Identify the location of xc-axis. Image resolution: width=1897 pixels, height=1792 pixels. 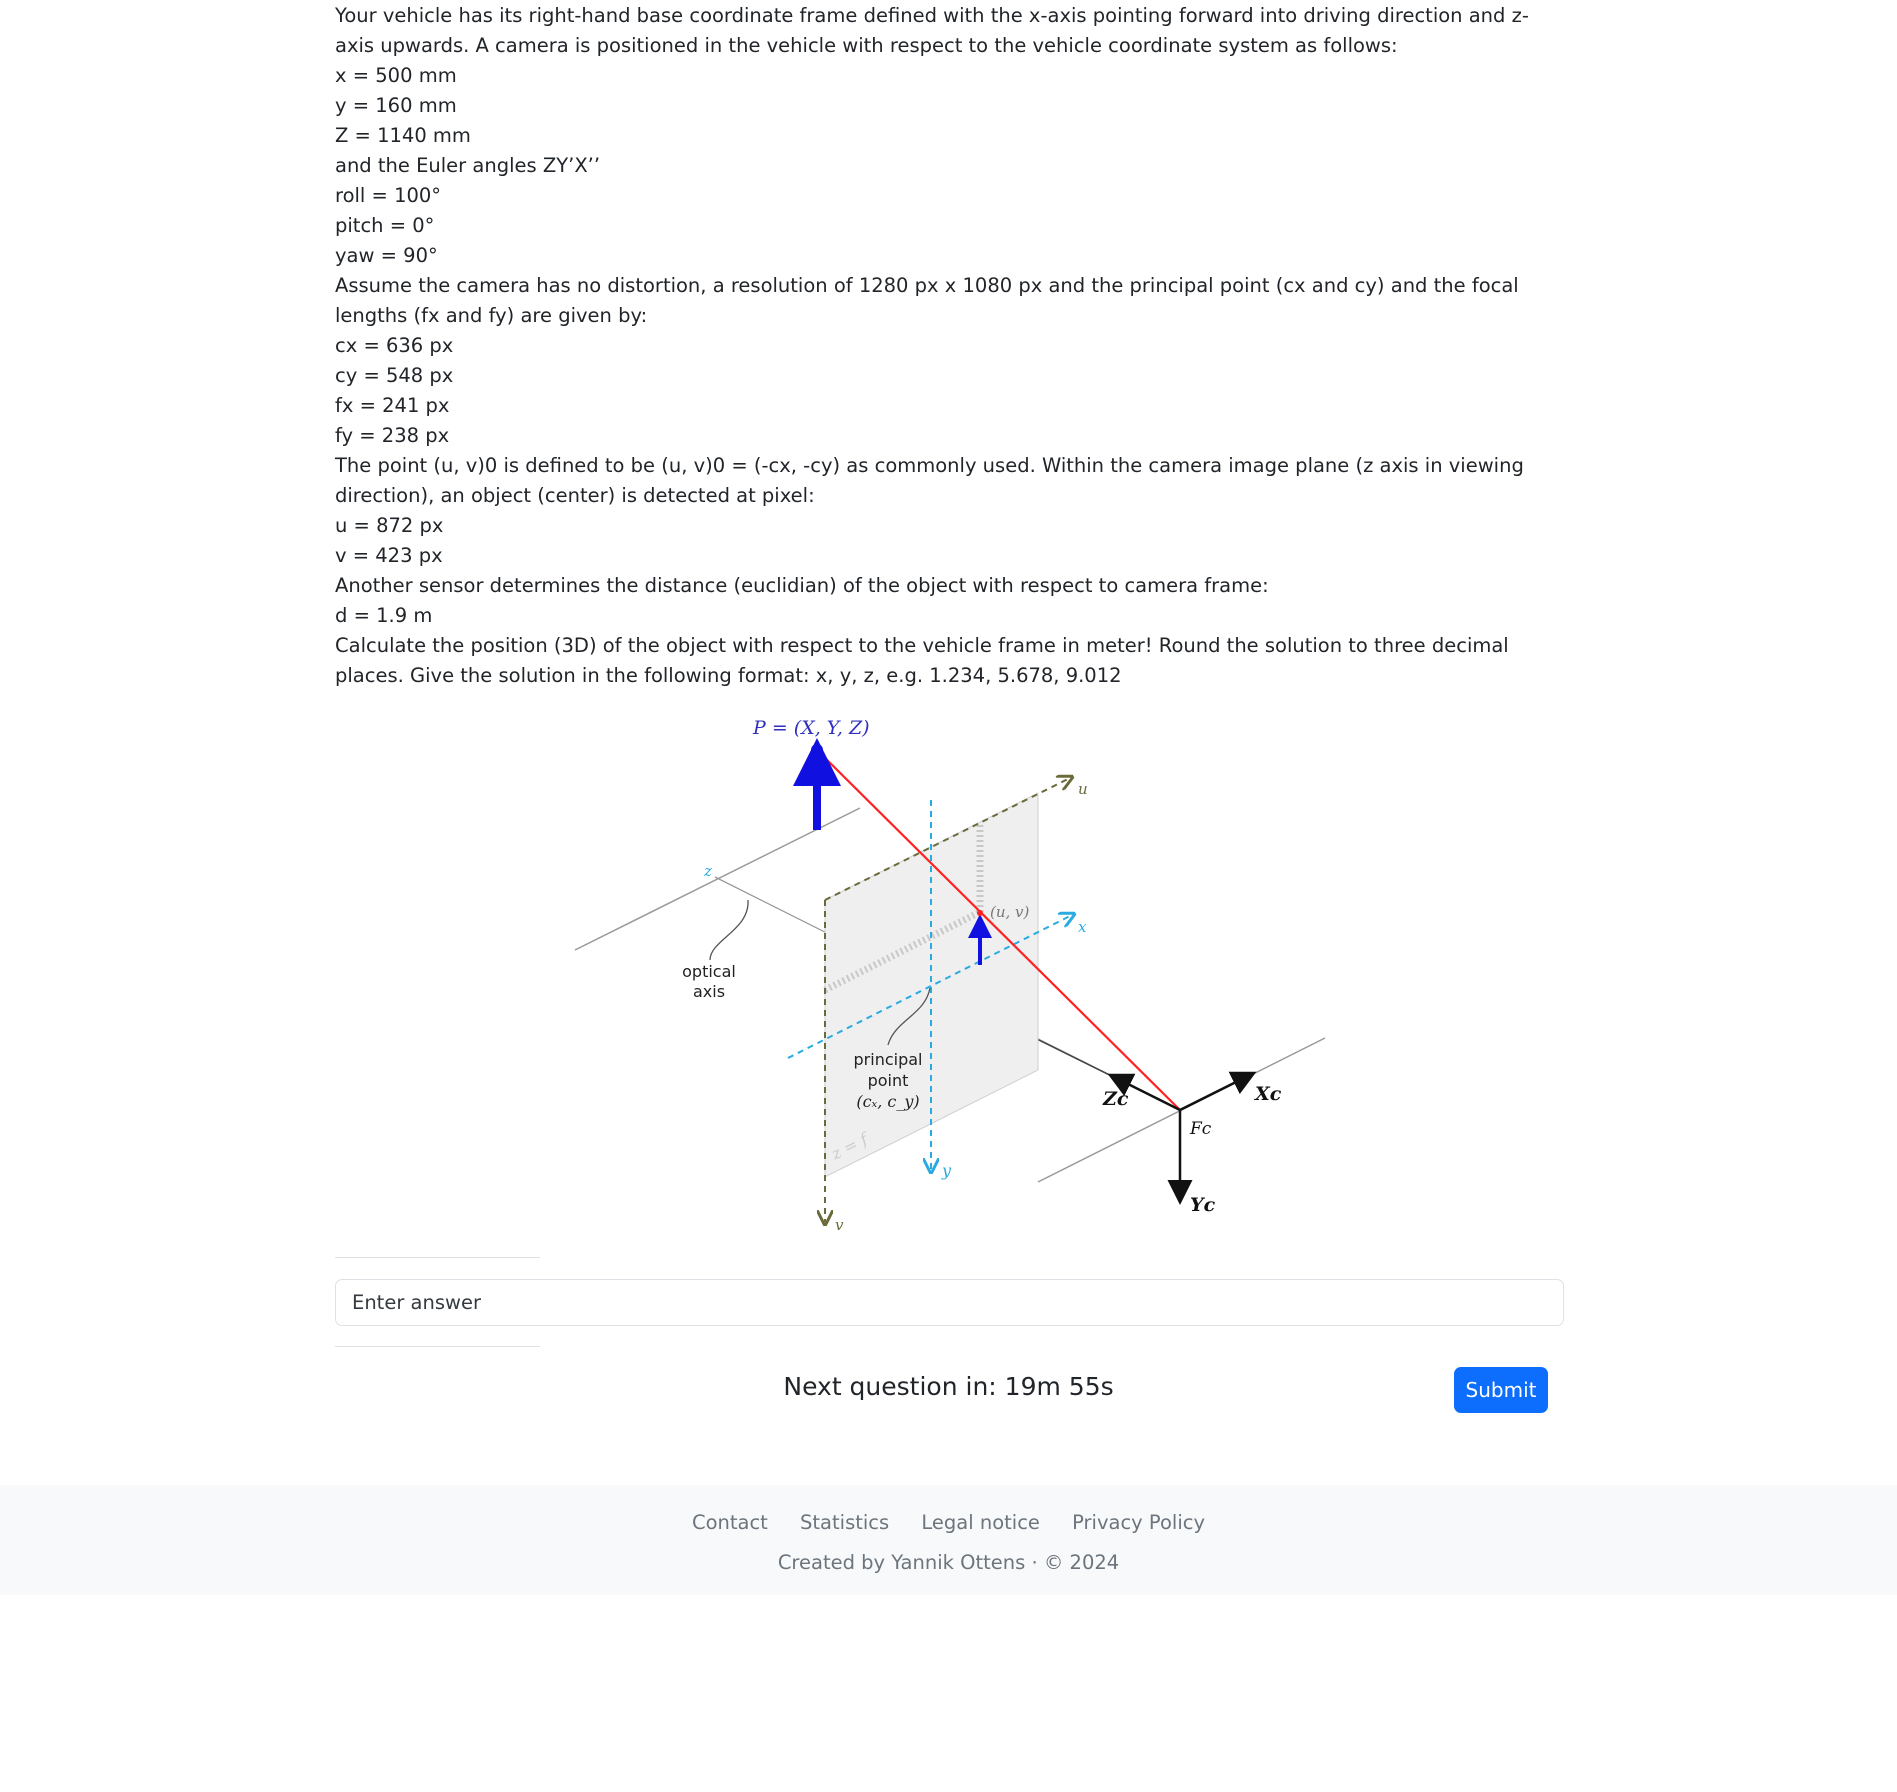
(1218, 1091).